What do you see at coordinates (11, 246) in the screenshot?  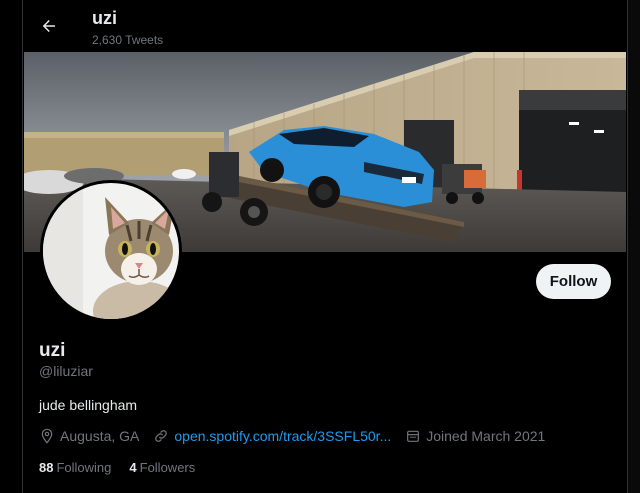 I see `left-gutter` at bounding box center [11, 246].